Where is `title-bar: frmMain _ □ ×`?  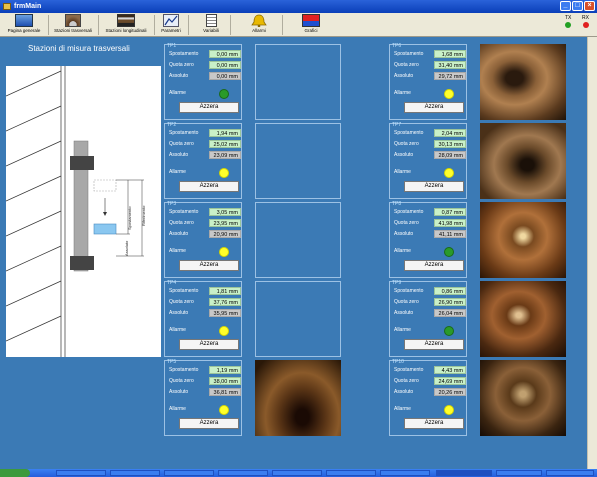 title-bar: frmMain _ □ × is located at coordinates (298, 6).